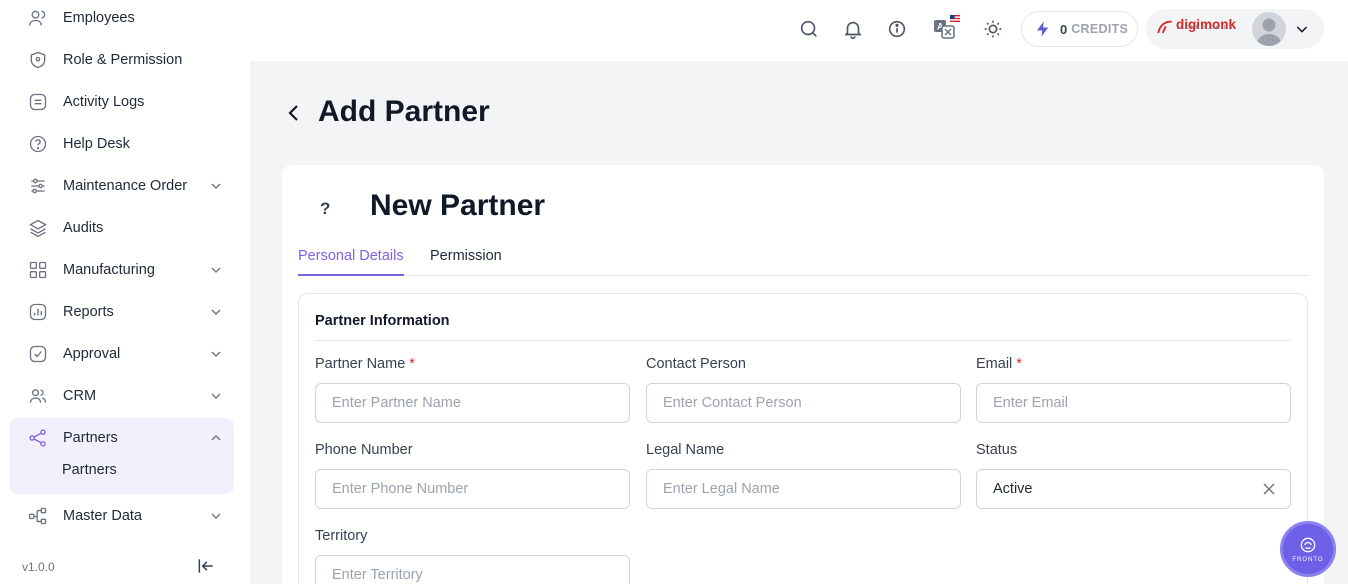 This screenshot has width=1348, height=584. I want to click on sidebar-item-partners: Partners, so click(122, 438).